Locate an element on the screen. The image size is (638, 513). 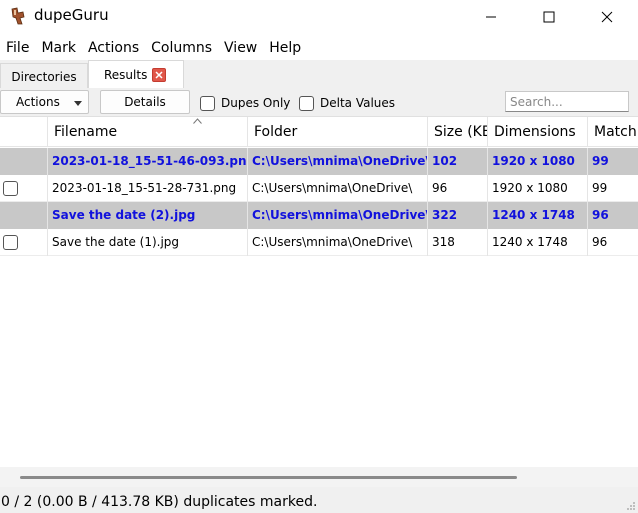
close-button is located at coordinates (607, 16).